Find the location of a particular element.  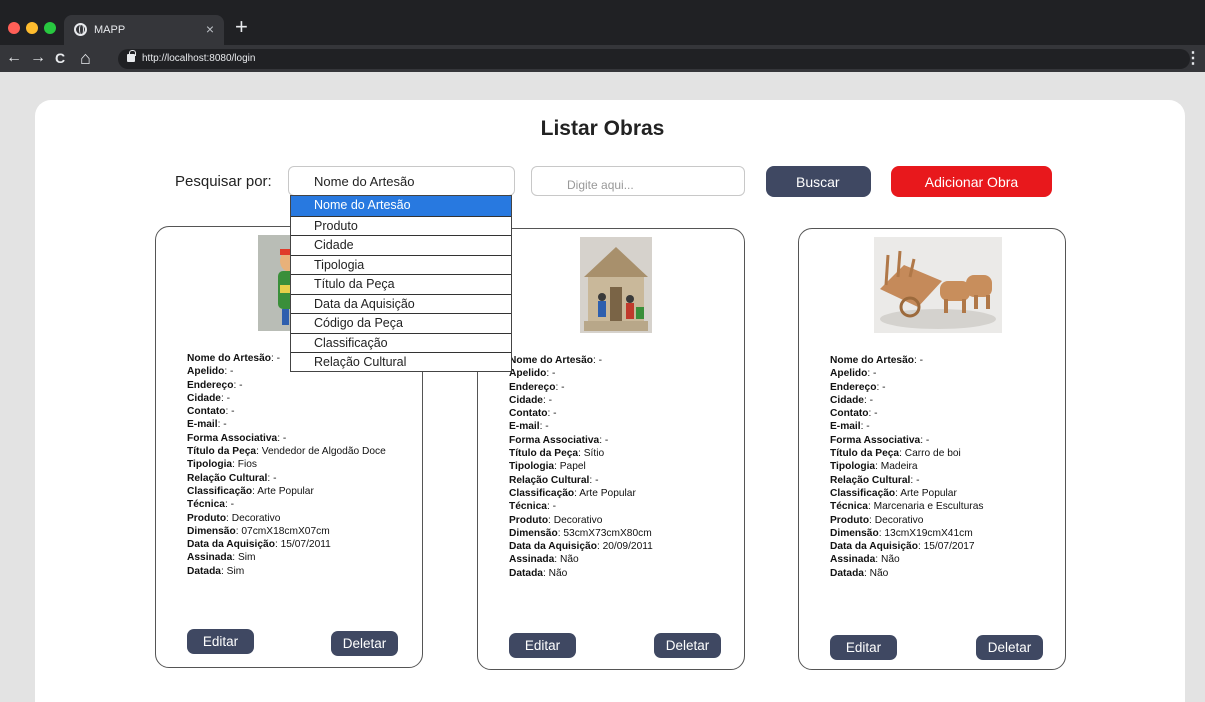

field-label: Classificação is located at coordinates (863, 493).